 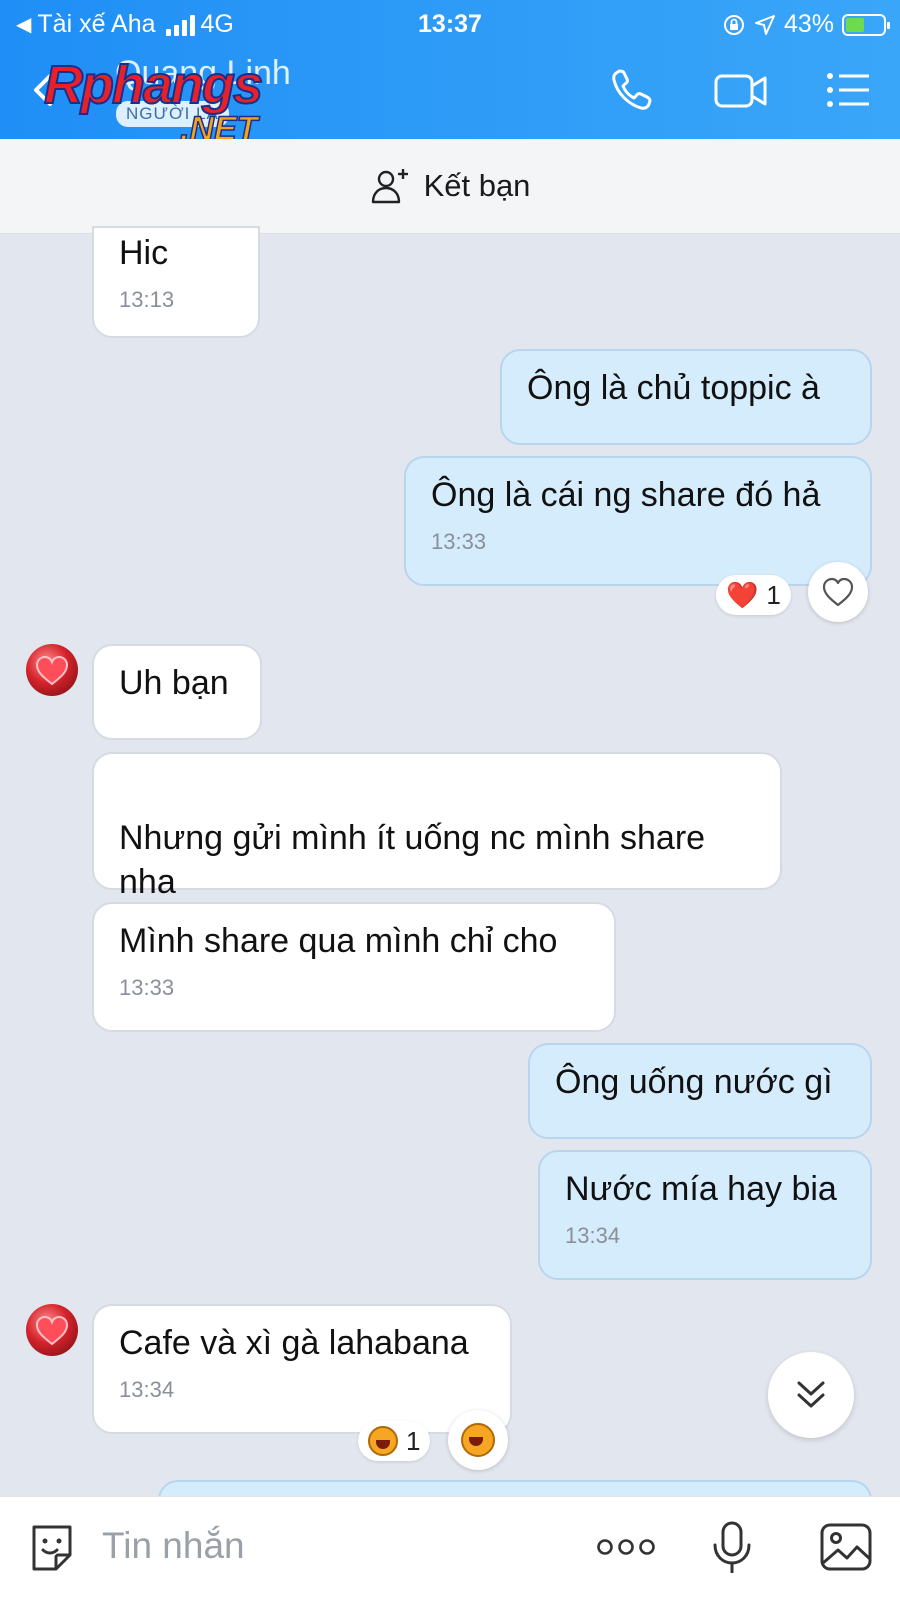 What do you see at coordinates (694, 1082) in the screenshot?
I see `message-text: Ông uống nước gì` at bounding box center [694, 1082].